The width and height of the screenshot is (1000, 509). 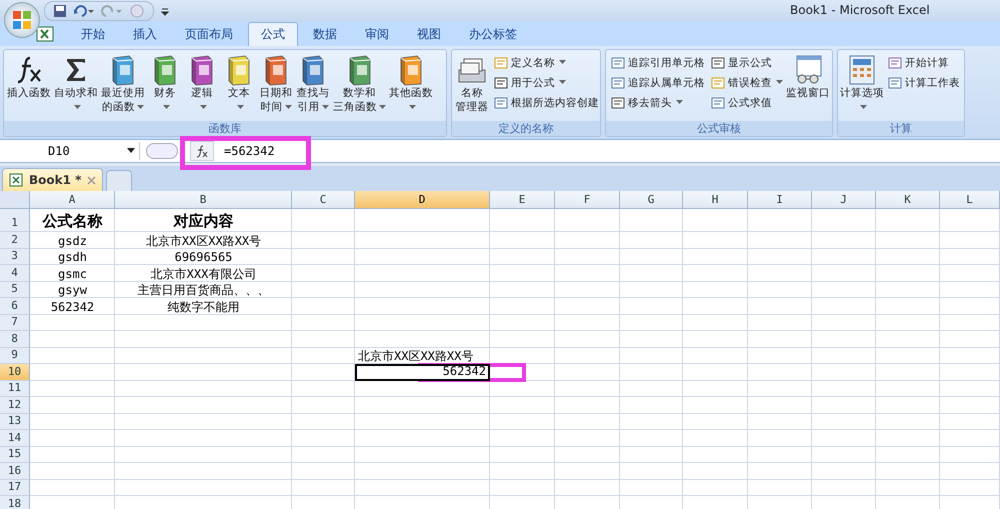 I want to click on cell-text: 北京市XXX有限公司, so click(x=203, y=274).